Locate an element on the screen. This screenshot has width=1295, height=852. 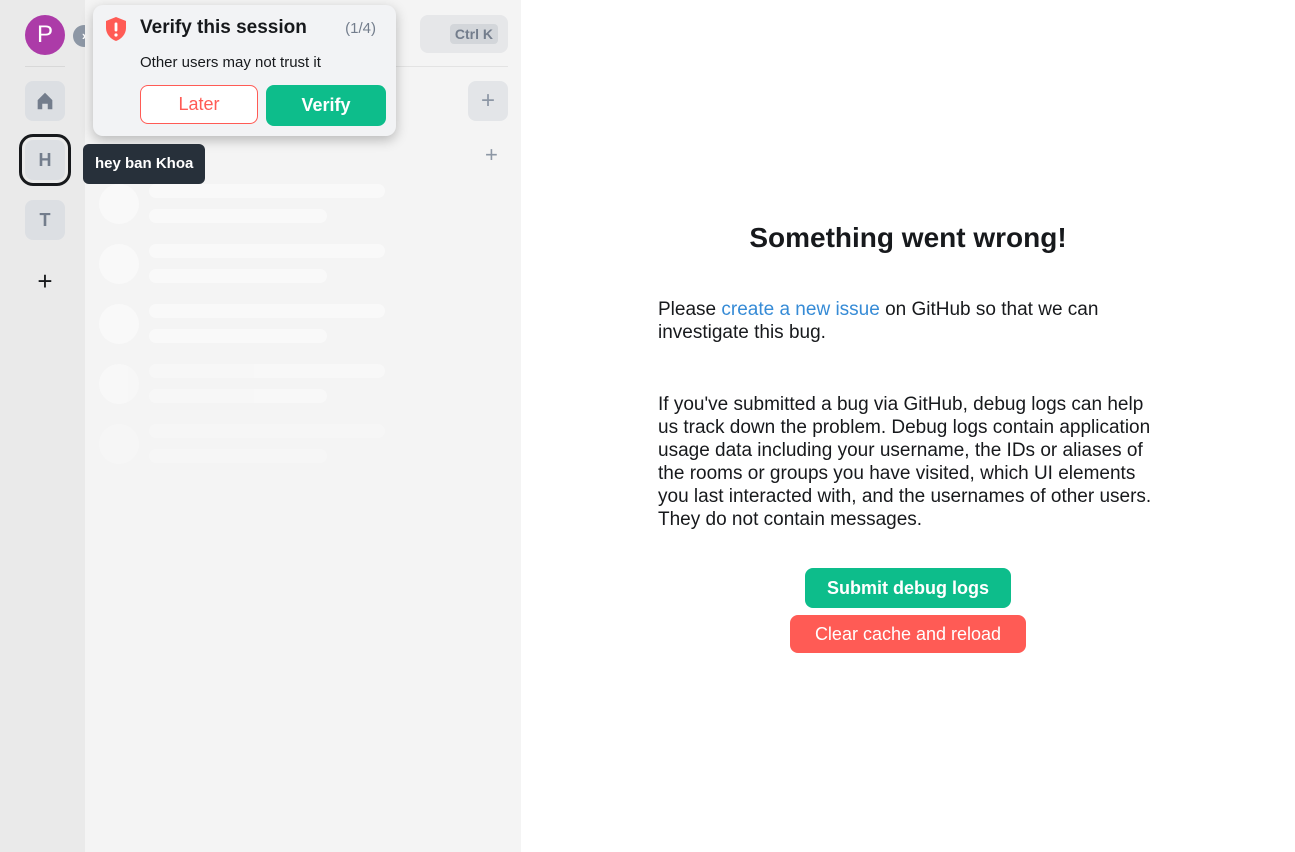
submit-debug-logs-button: Submit debug logs is located at coordinates (908, 588).